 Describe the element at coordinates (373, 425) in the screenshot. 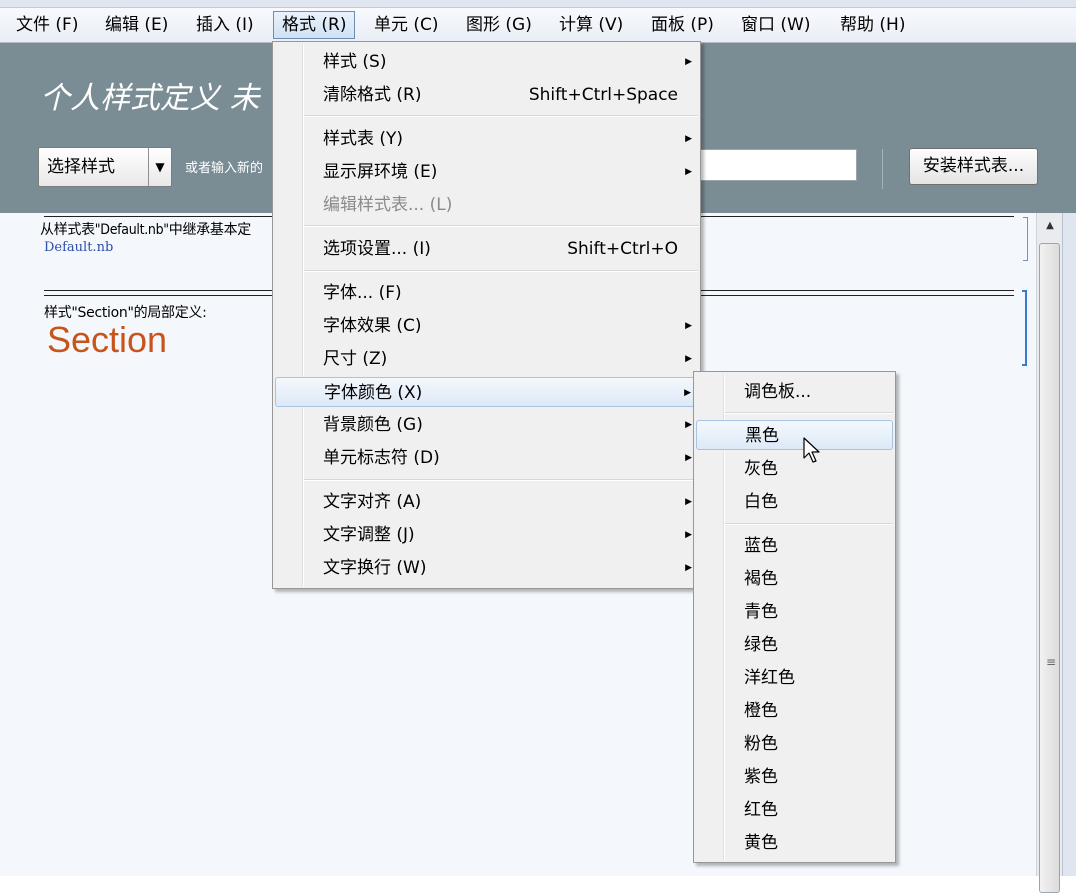

I see `menu-item-label: 背景颜色 (G)` at that location.